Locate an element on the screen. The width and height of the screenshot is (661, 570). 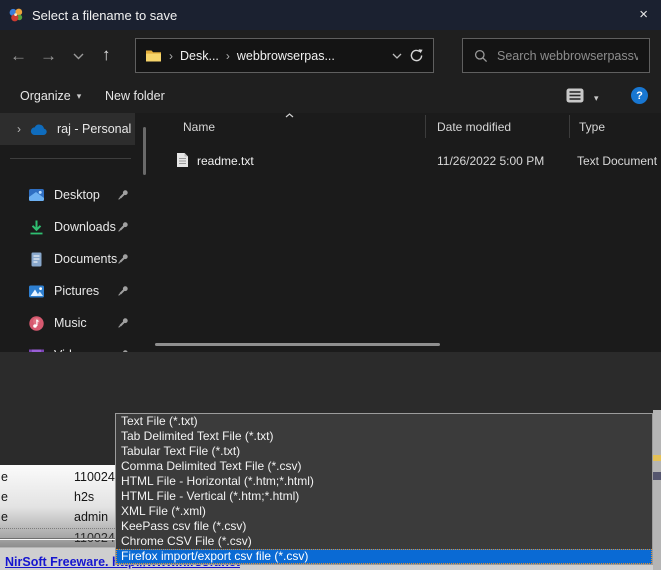
sidebar-separator is located at coordinates (70, 158).